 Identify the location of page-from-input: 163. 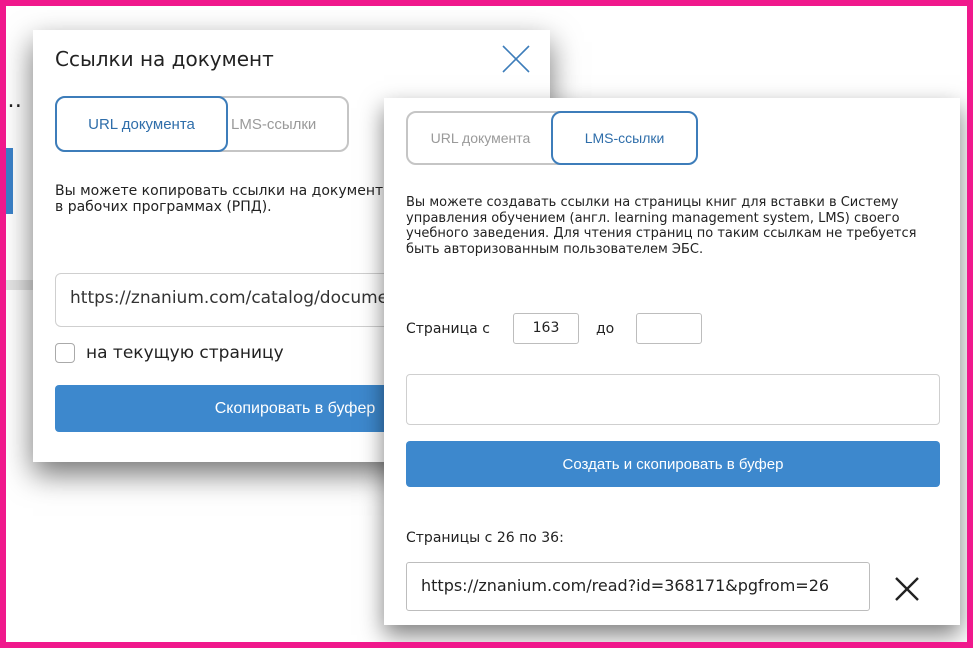
(546, 328).